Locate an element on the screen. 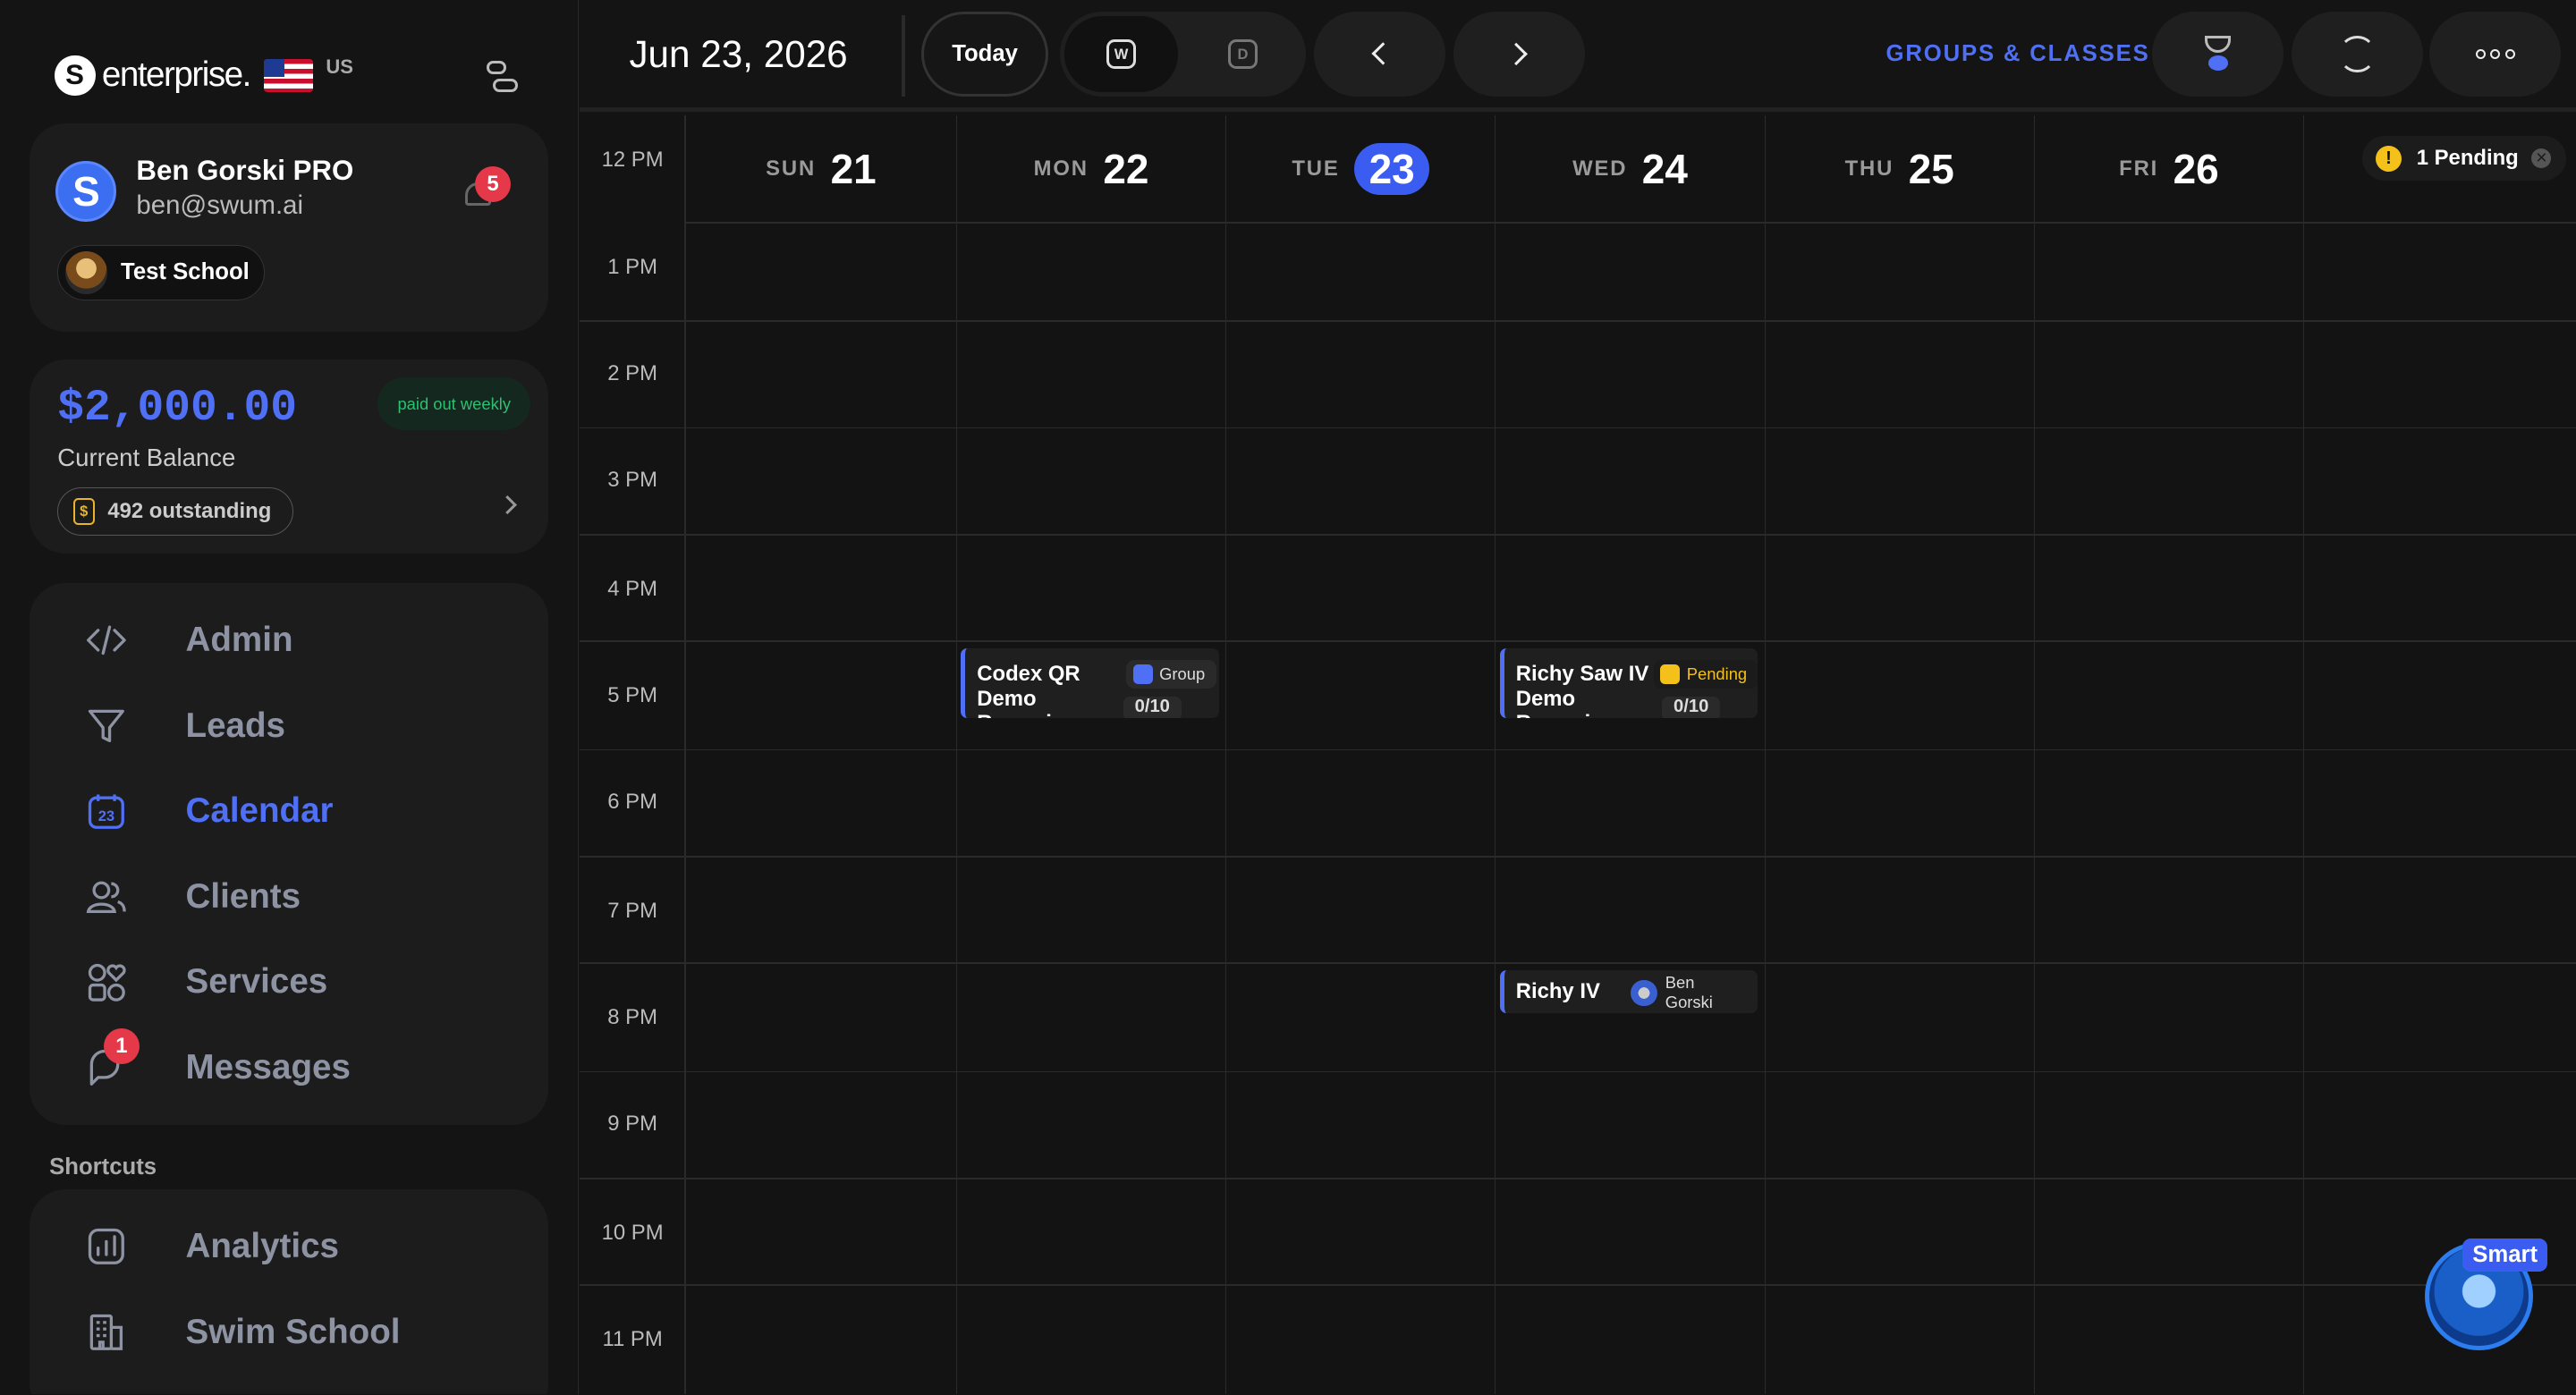 The image size is (2576, 1395). users-icon is located at coordinates (107, 897).